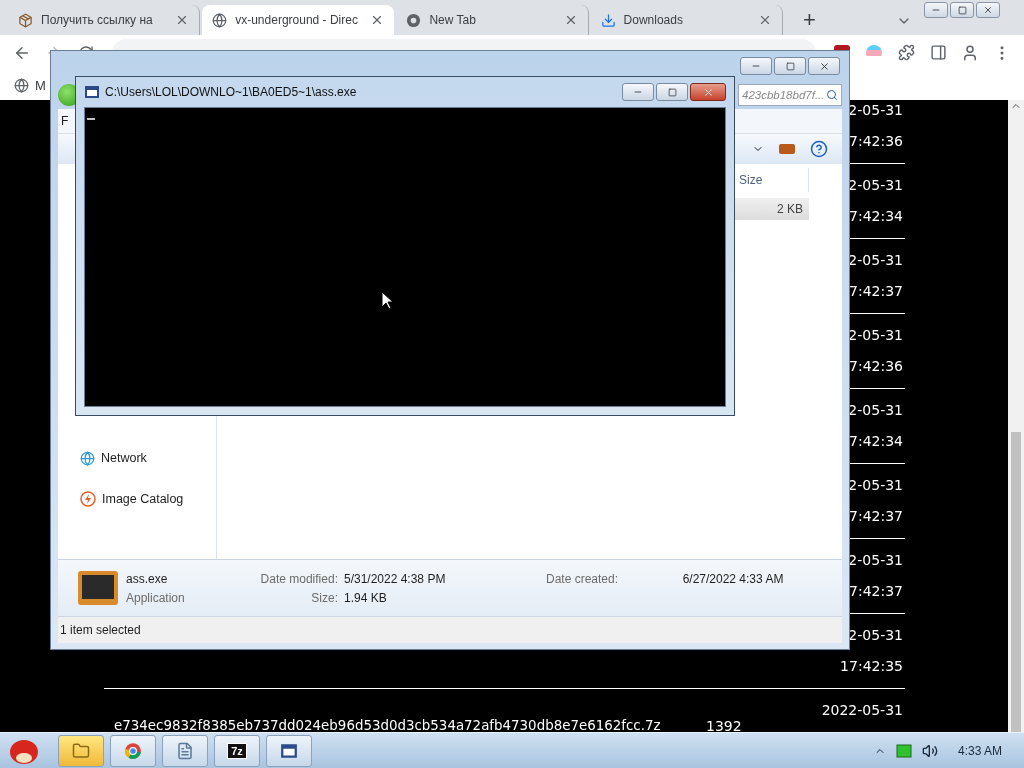 This screenshot has height=768, width=1024. Describe the element at coordinates (872, 666) in the screenshot. I see `file-time: 17:42:35` at that location.